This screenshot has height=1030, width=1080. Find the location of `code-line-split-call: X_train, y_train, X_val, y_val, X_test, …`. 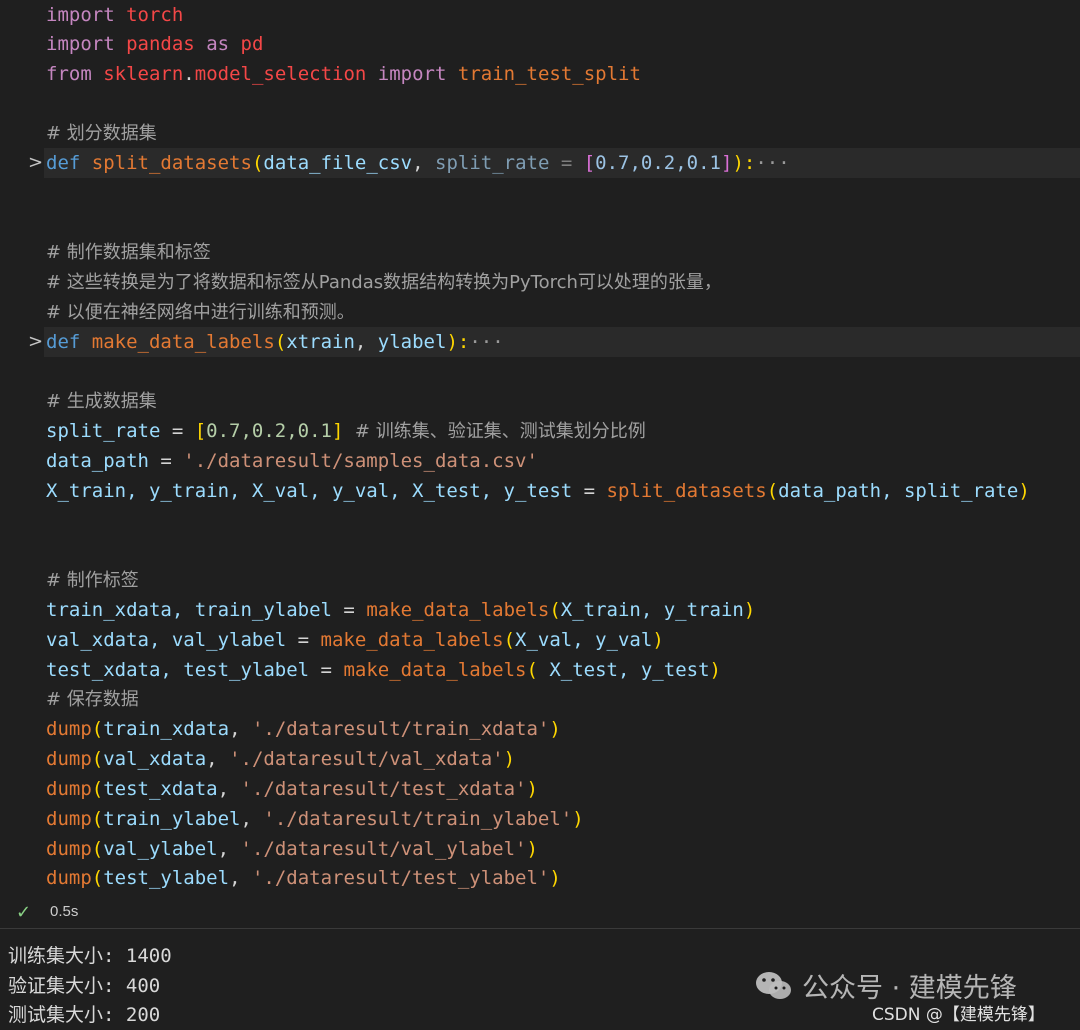

code-line-split-call: X_train, y_train, X_val, y_val, X_test, … is located at coordinates (538, 491).